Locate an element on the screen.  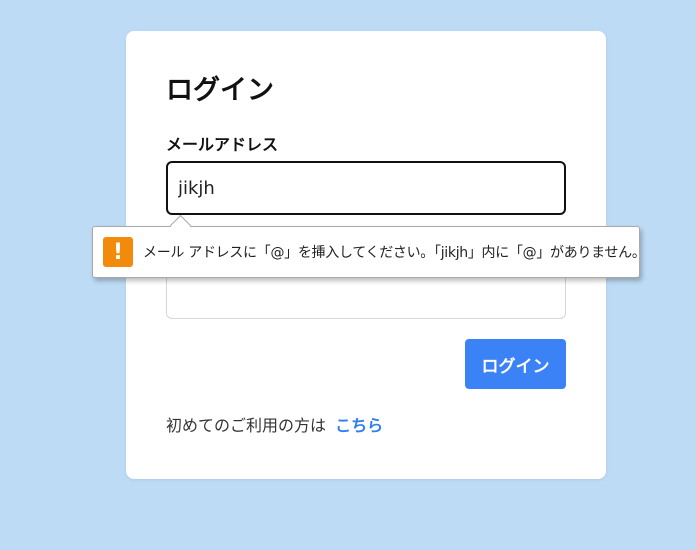
register-prompt-text: 初めてのご利用の方は is located at coordinates (246, 425).